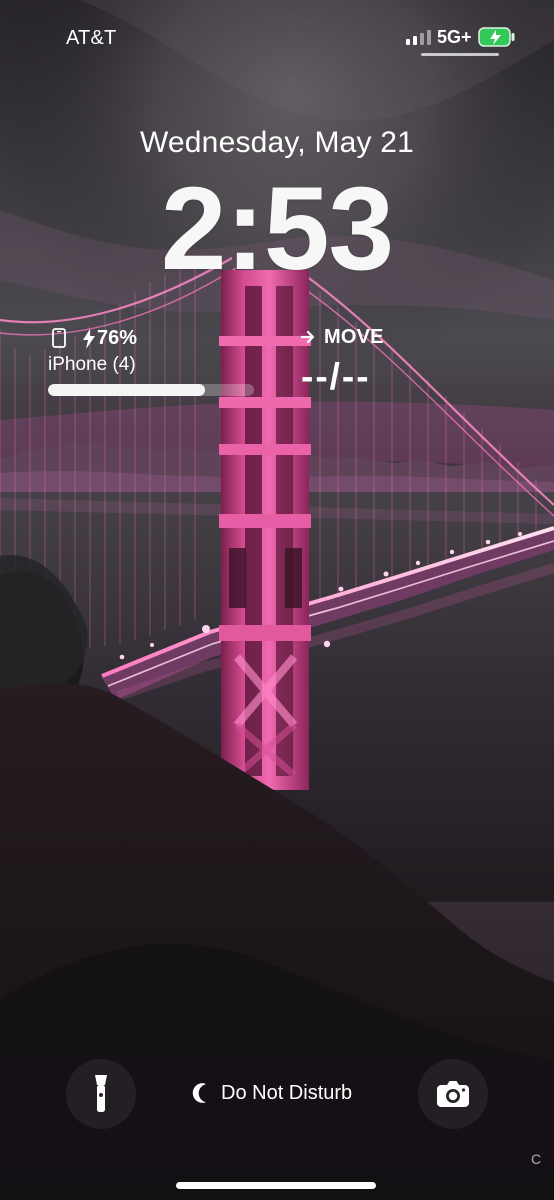 The width and height of the screenshot is (554, 1200). I want to click on lock-screen-date: Wednesday, May 21, so click(277, 142).